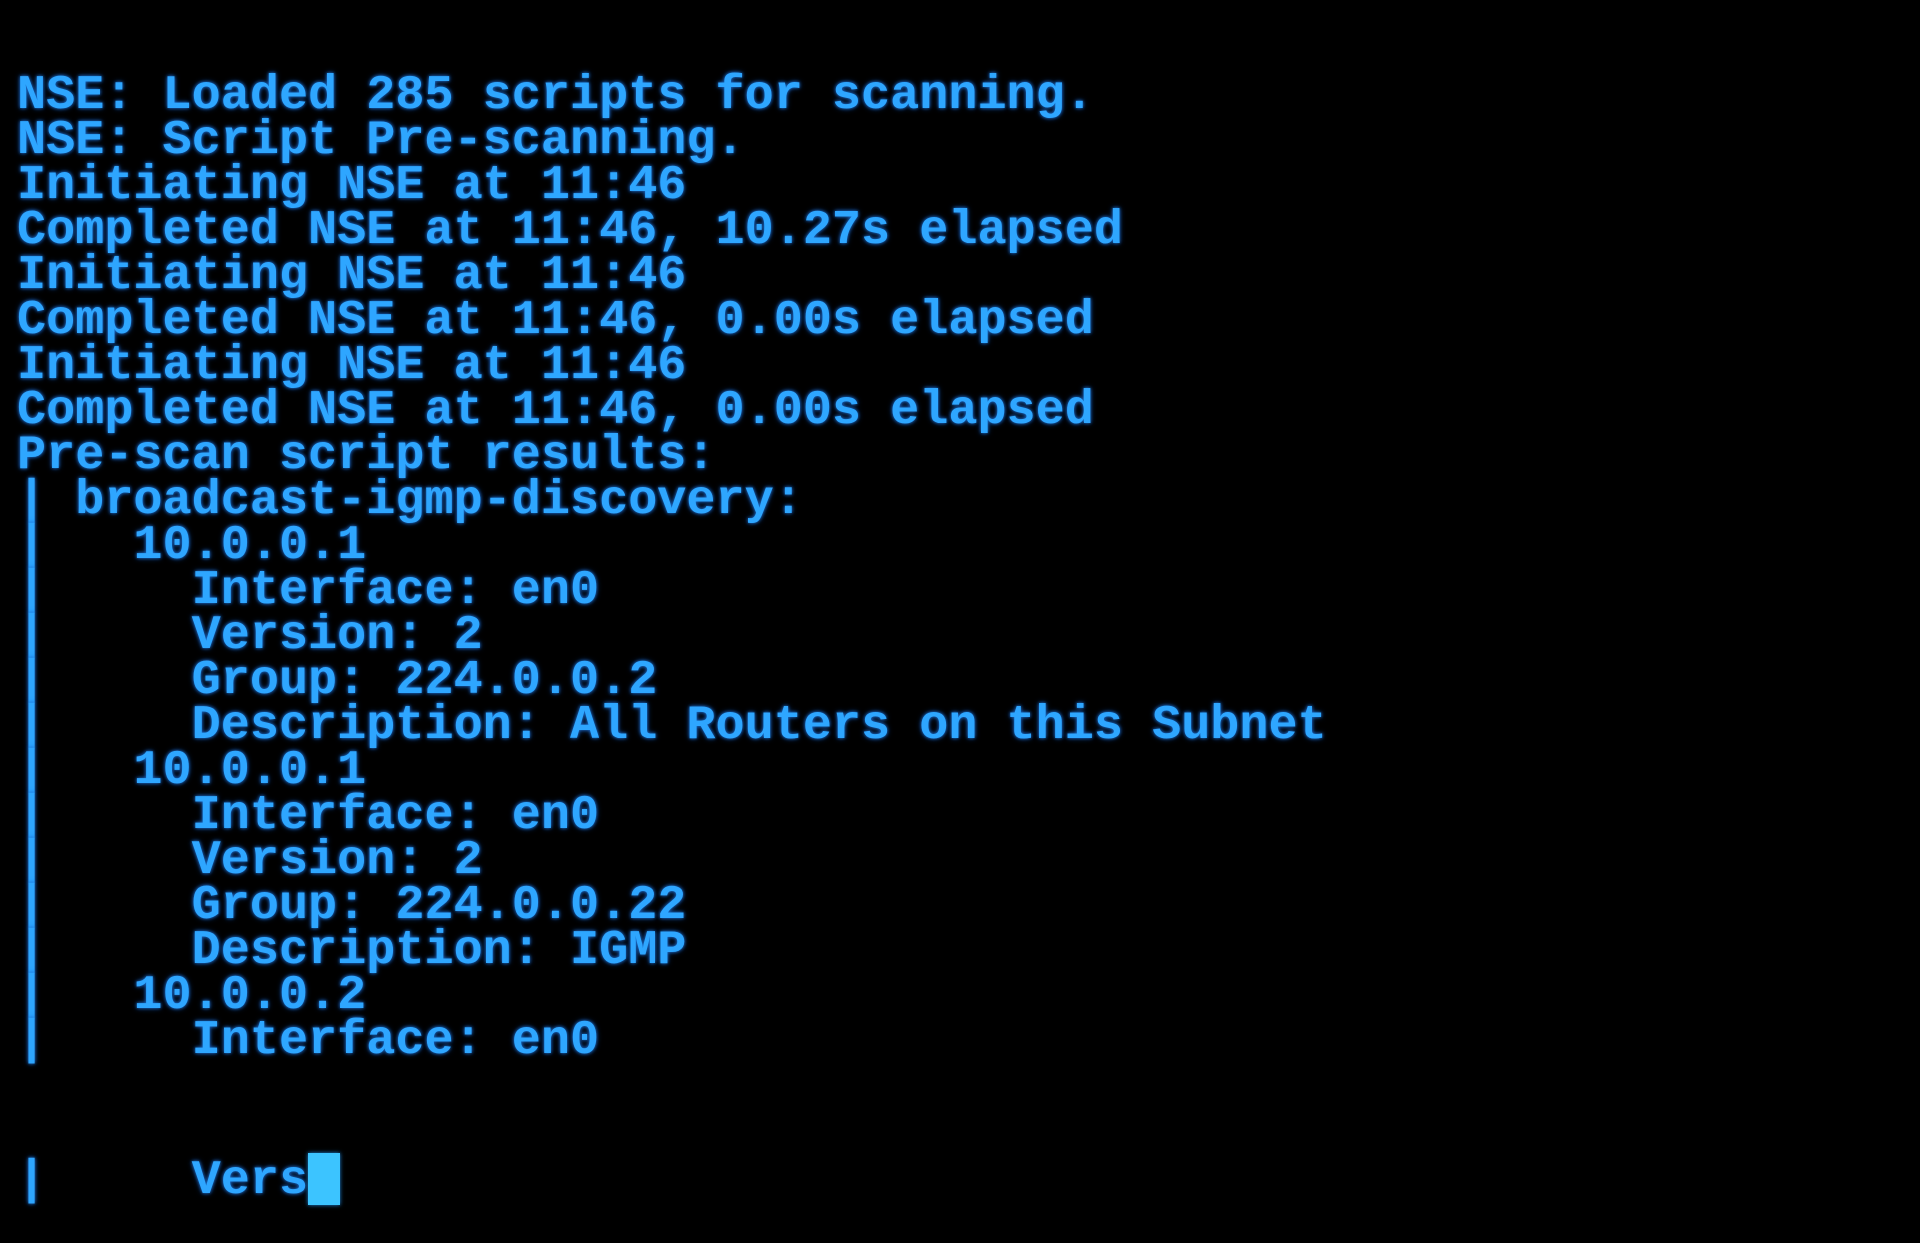  I want to click on text-cursor, so click(324, 1179).